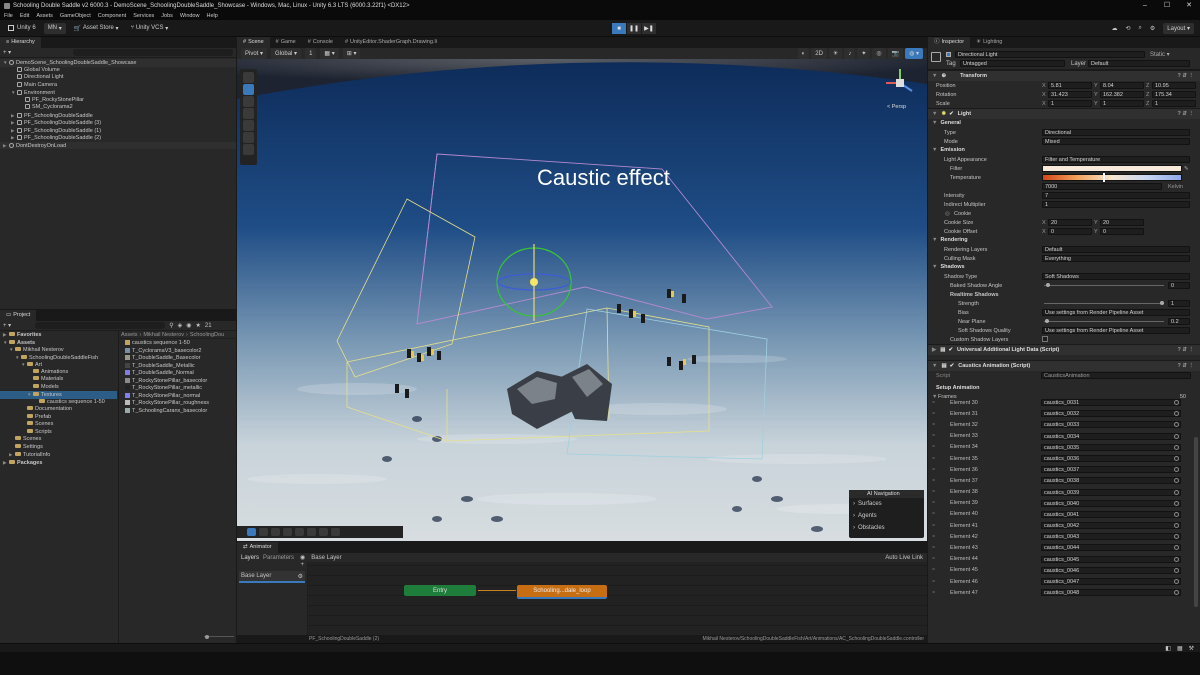 The width and height of the screenshot is (1200, 675). What do you see at coordinates (1111, 481) in the screenshot?
I see `element-texture-field: caustics_0038` at bounding box center [1111, 481].